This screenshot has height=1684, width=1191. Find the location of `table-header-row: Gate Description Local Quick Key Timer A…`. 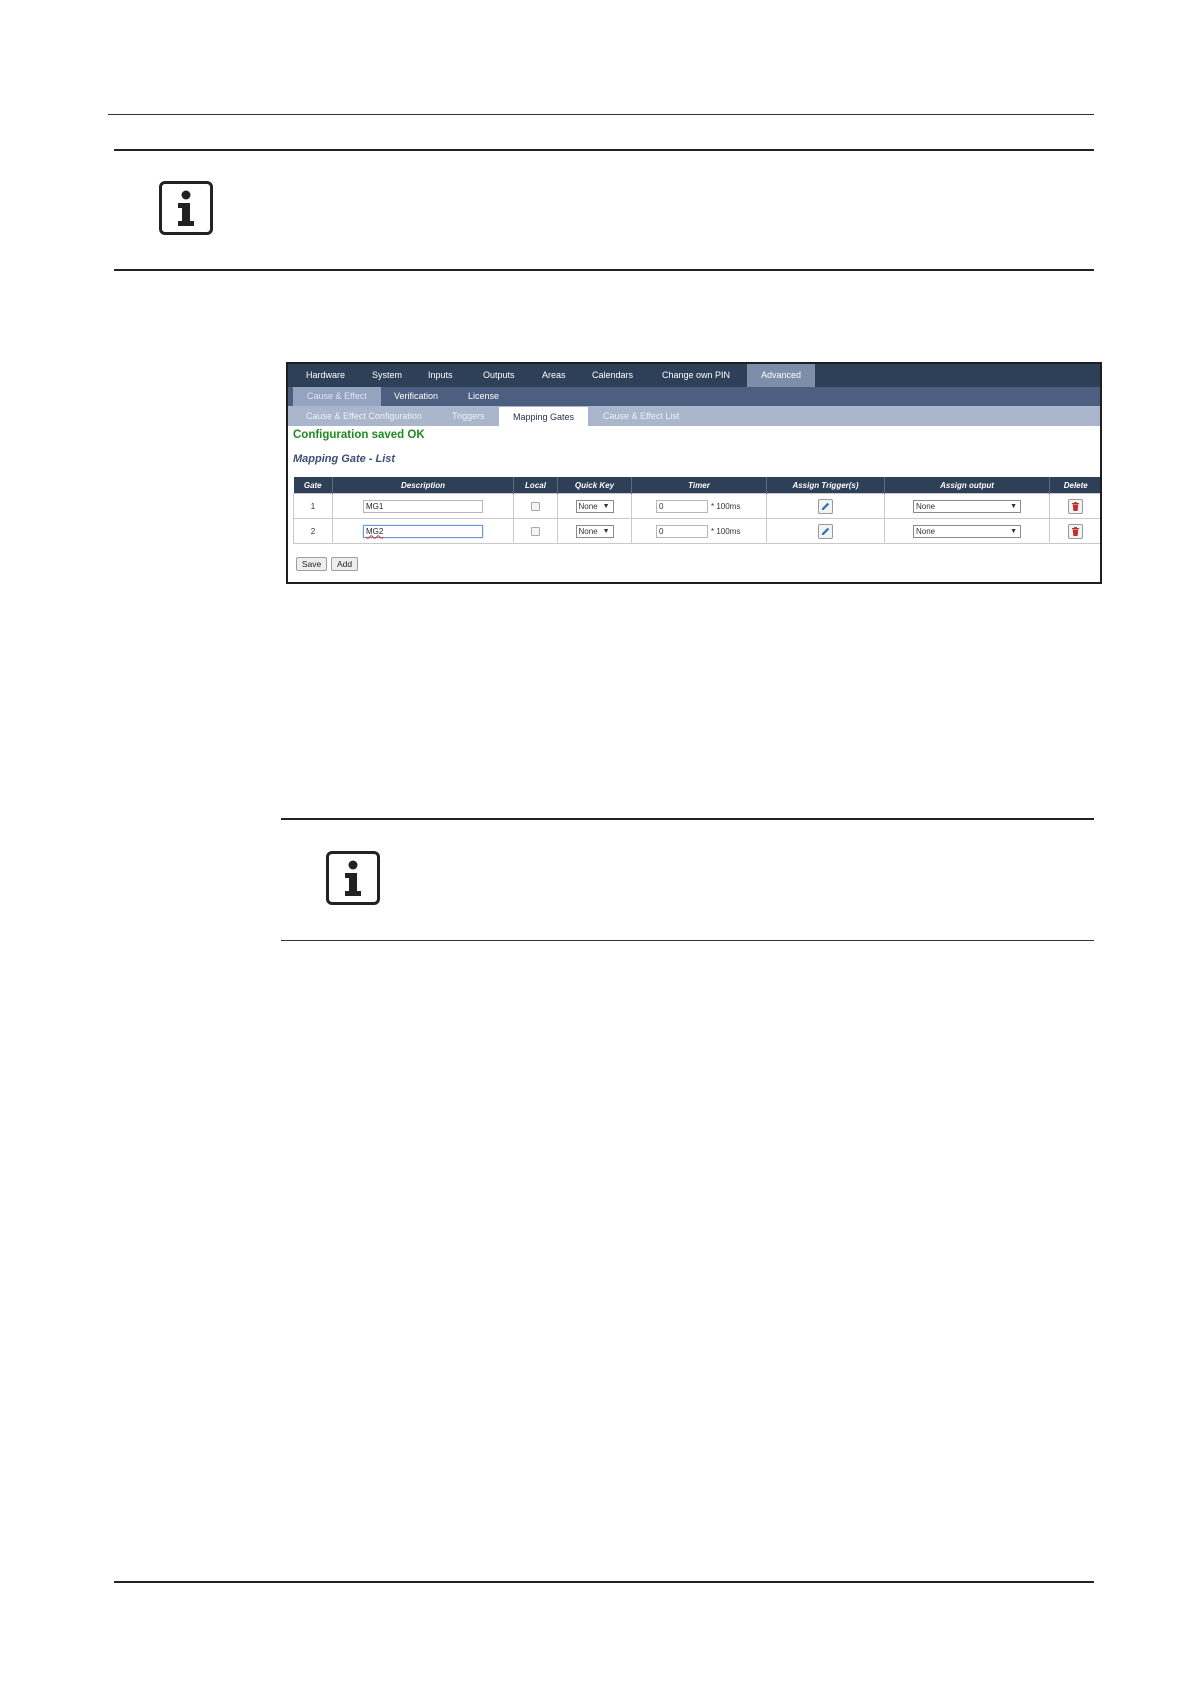

table-header-row: Gate Description Local Quick Key Timer A… is located at coordinates (696, 485).